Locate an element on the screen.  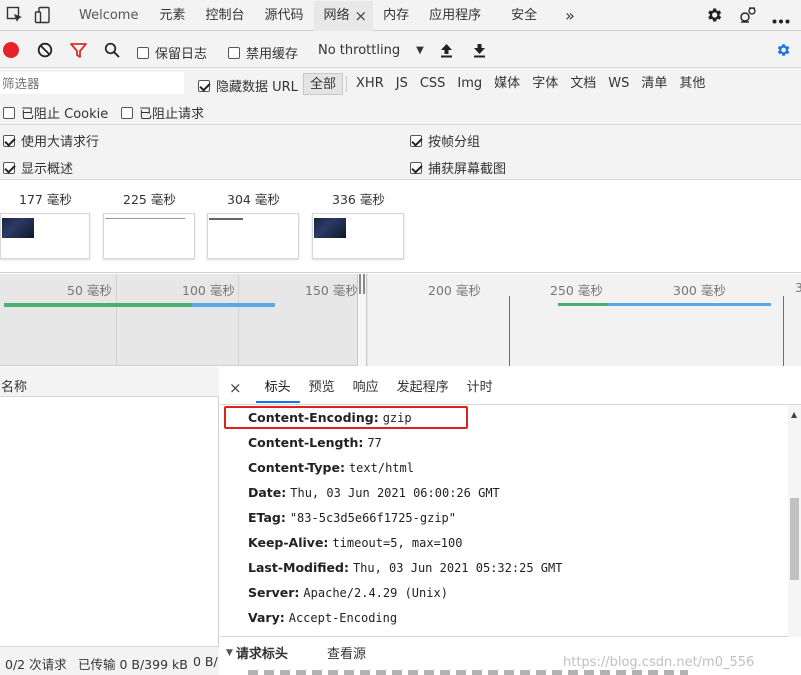
clear-icon is located at coordinates (45, 50).